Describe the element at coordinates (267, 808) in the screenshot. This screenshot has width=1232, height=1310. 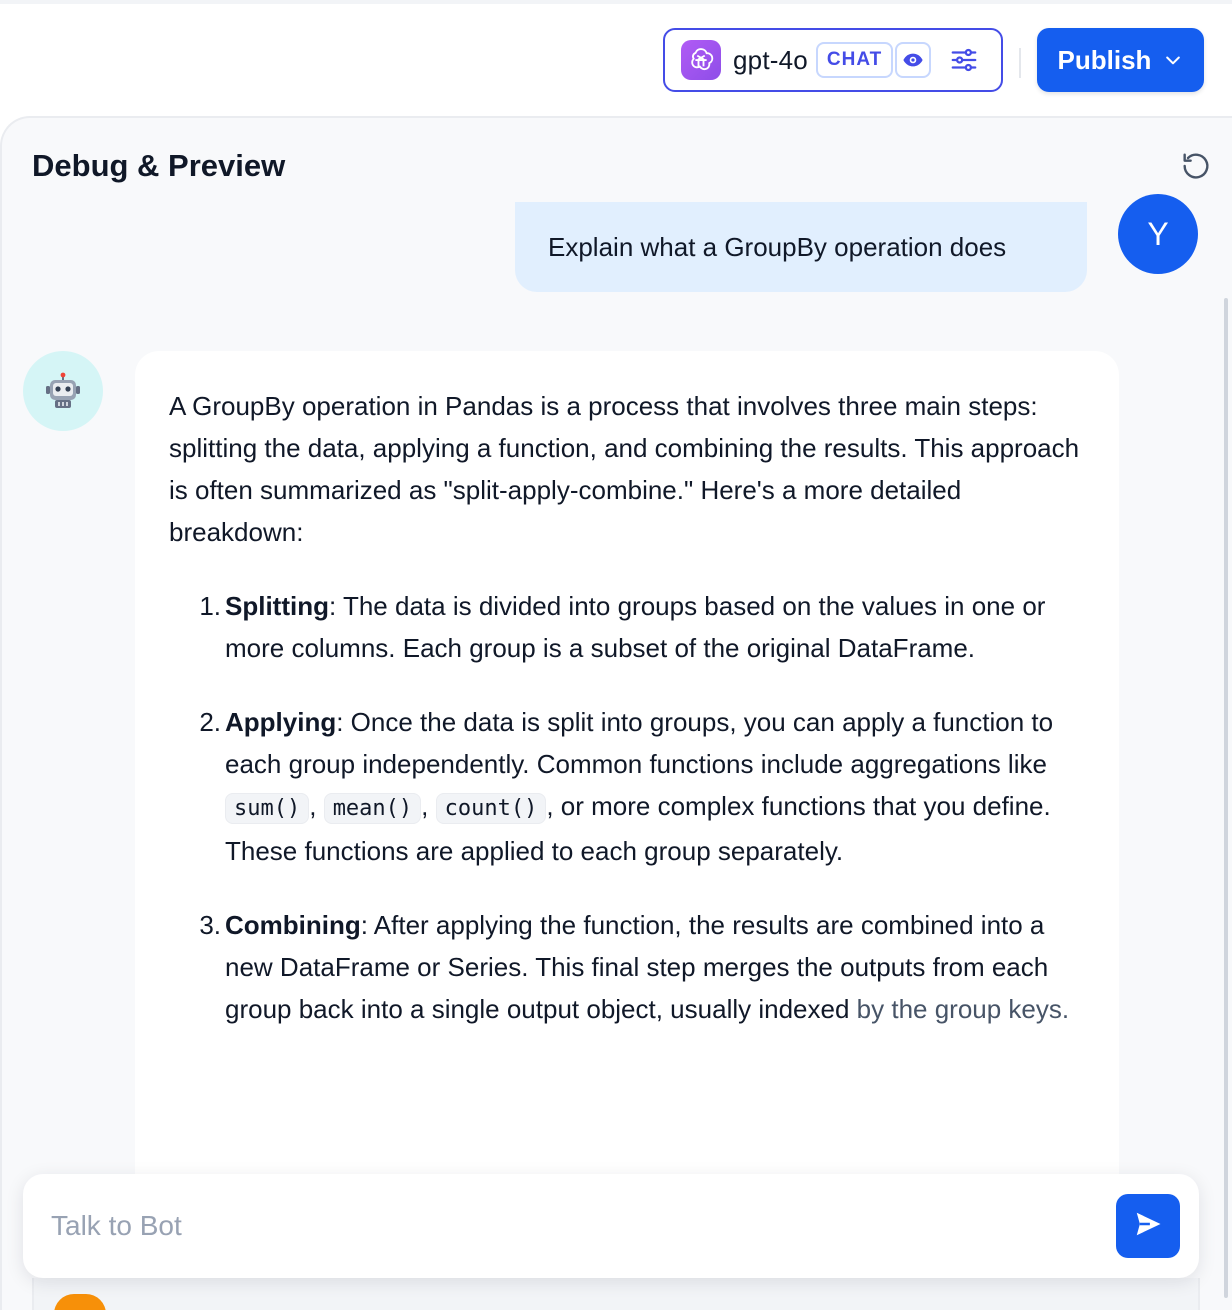
I see `inline-code: sum()` at that location.